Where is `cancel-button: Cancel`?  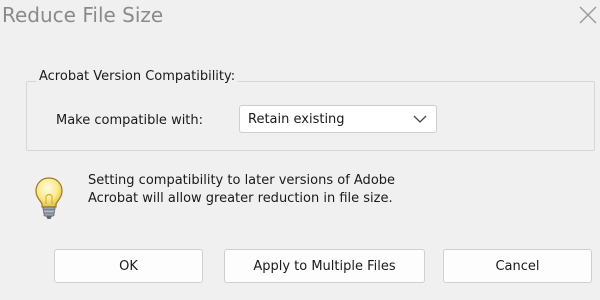
cancel-button: Cancel is located at coordinates (517, 266).